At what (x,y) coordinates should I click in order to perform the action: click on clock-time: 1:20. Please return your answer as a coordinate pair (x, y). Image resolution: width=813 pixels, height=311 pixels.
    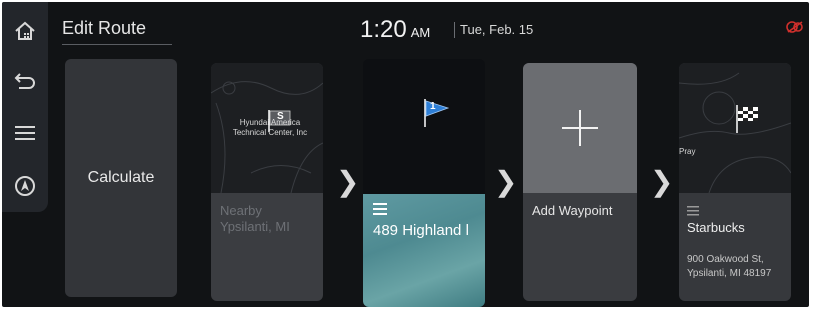
    Looking at the image, I should click on (383, 29).